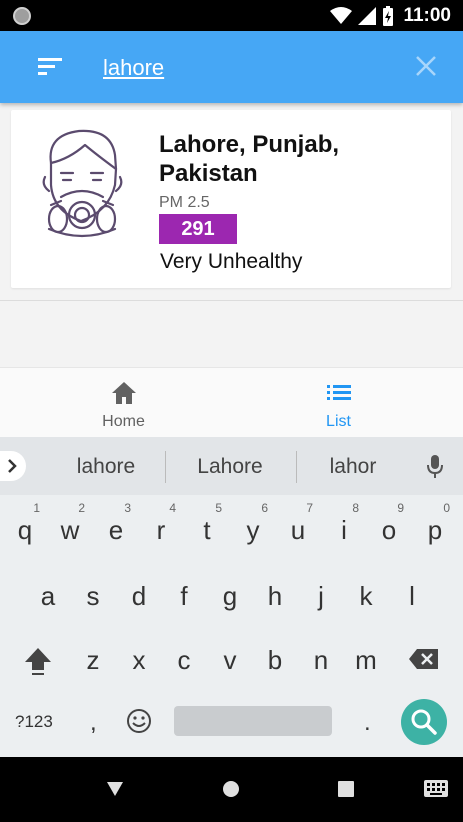 This screenshot has height=822, width=463. Describe the element at coordinates (184, 596) in the screenshot. I see `key-f: f` at that location.